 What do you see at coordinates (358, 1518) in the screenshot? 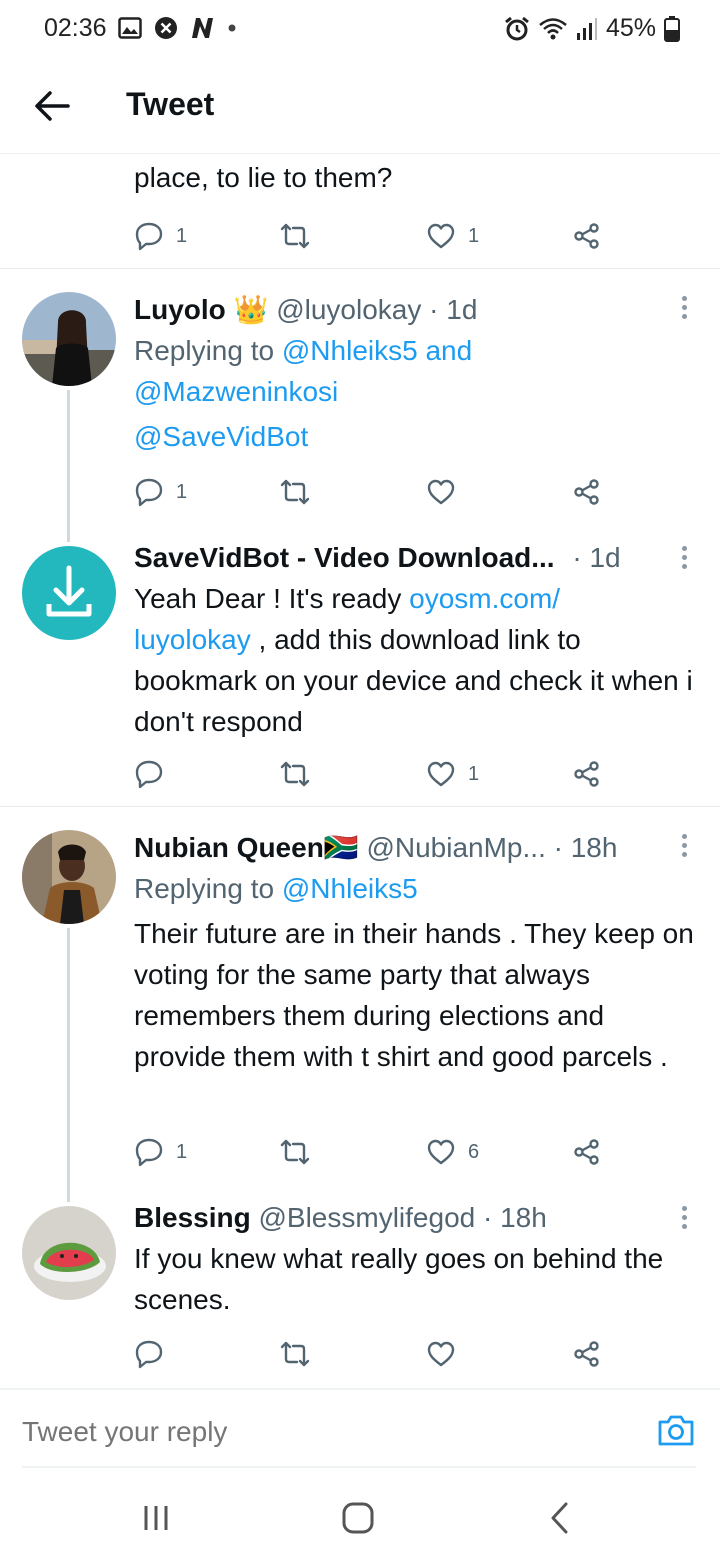
I see `home-icon` at bounding box center [358, 1518].